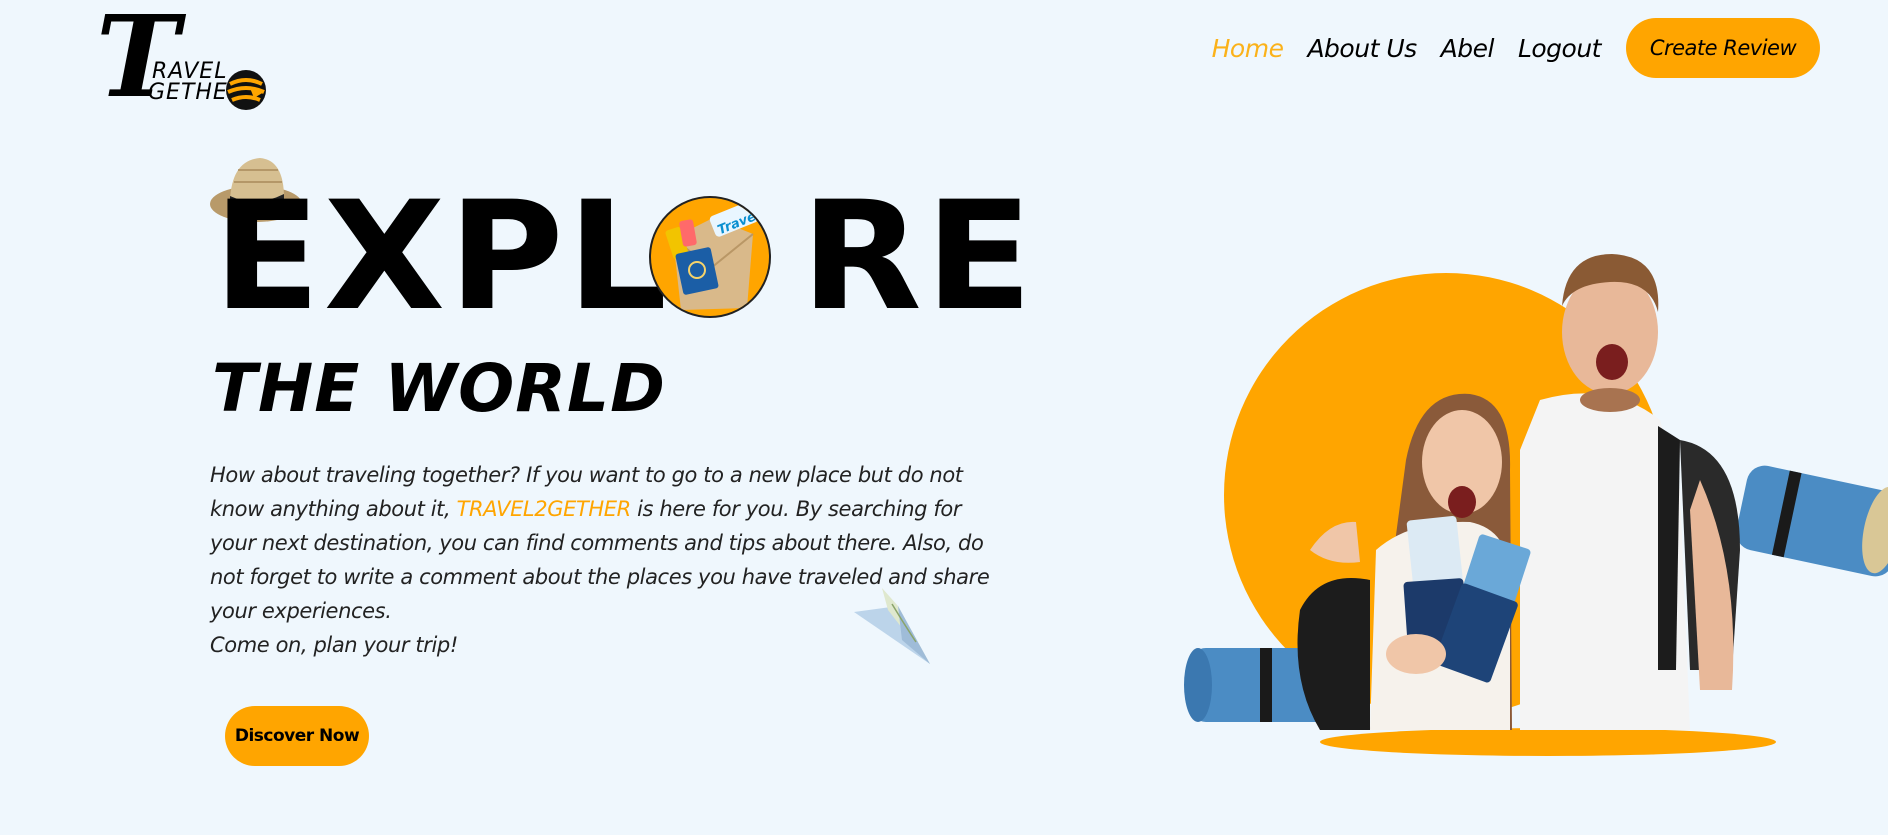  I want to click on nav-logout: Logout, so click(1560, 48).